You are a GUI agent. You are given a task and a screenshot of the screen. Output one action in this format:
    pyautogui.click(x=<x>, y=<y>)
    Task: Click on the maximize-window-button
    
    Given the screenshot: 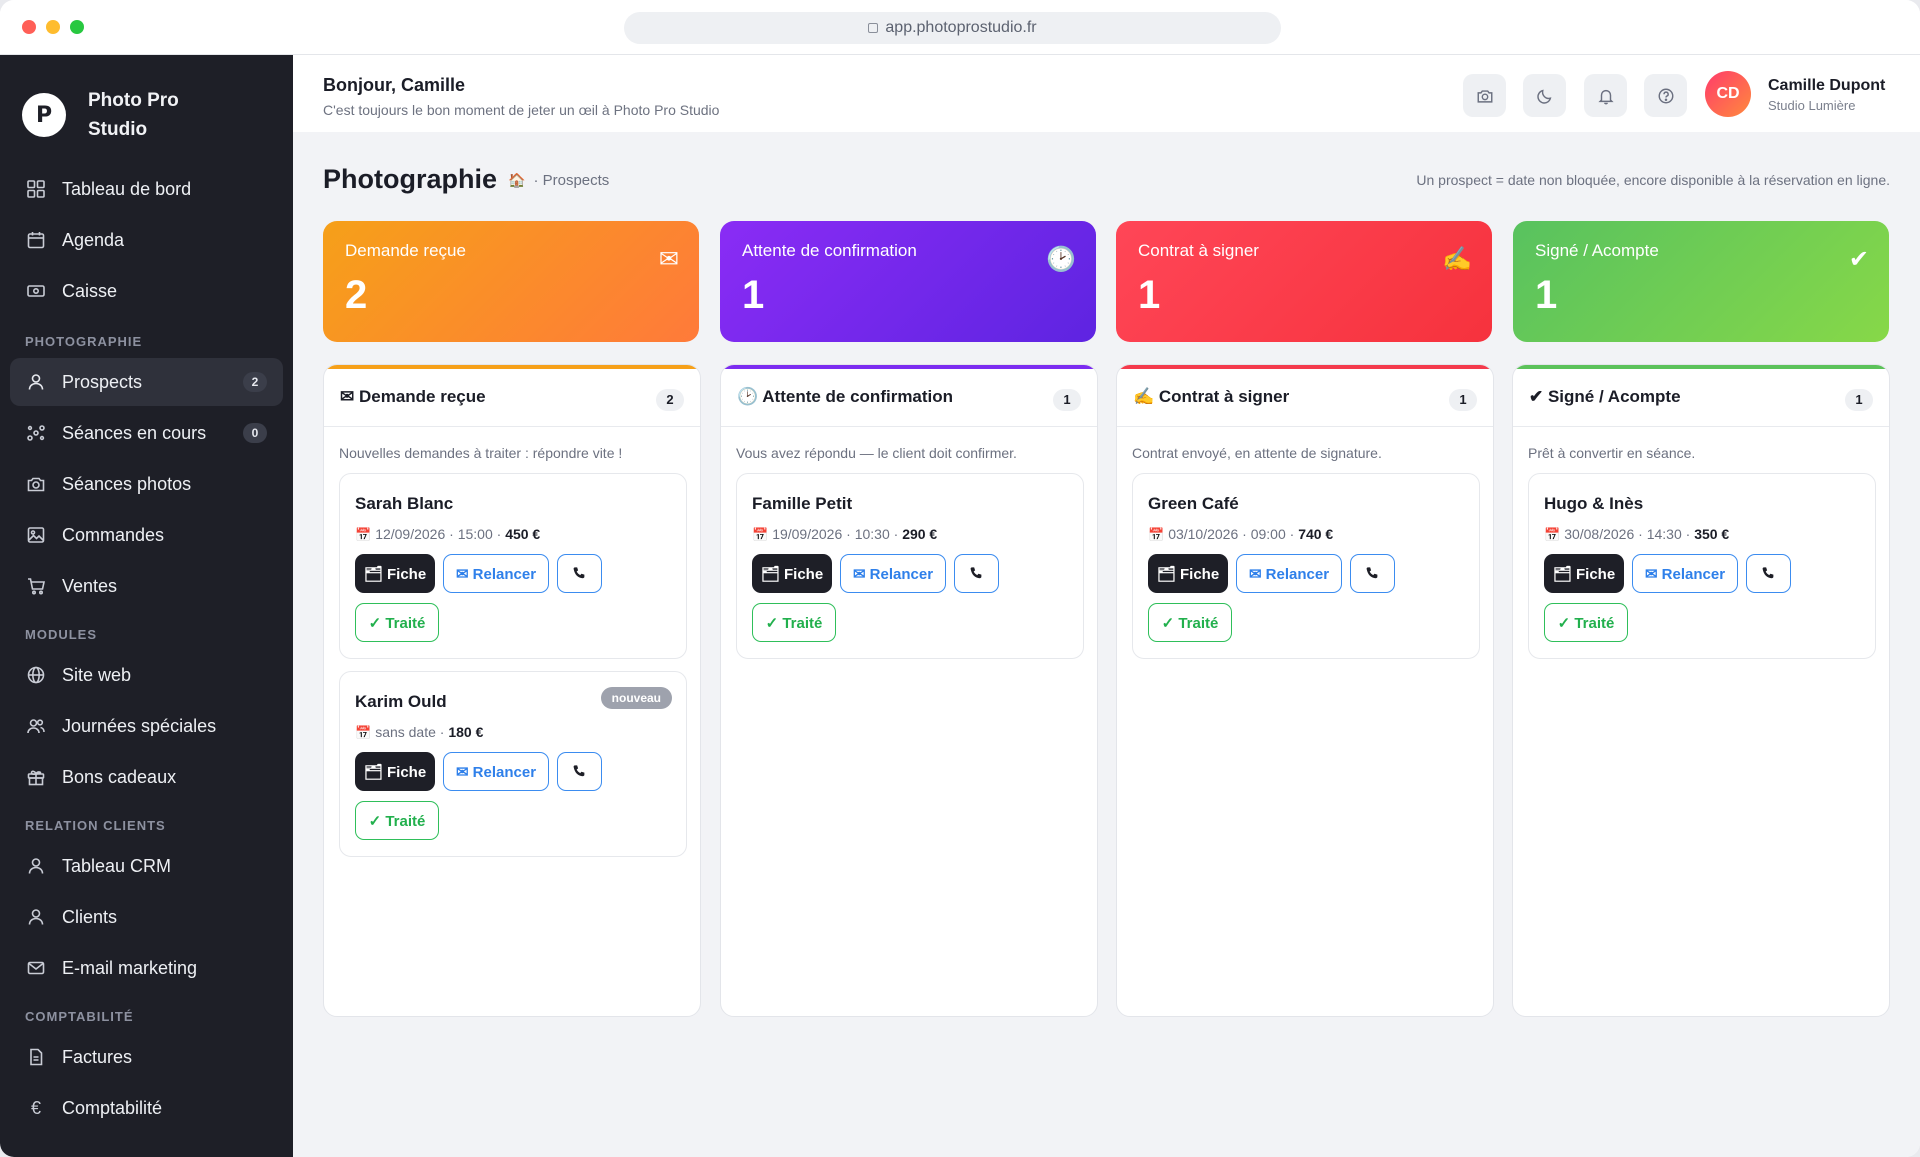 What is the action you would take?
    pyautogui.click(x=77, y=27)
    